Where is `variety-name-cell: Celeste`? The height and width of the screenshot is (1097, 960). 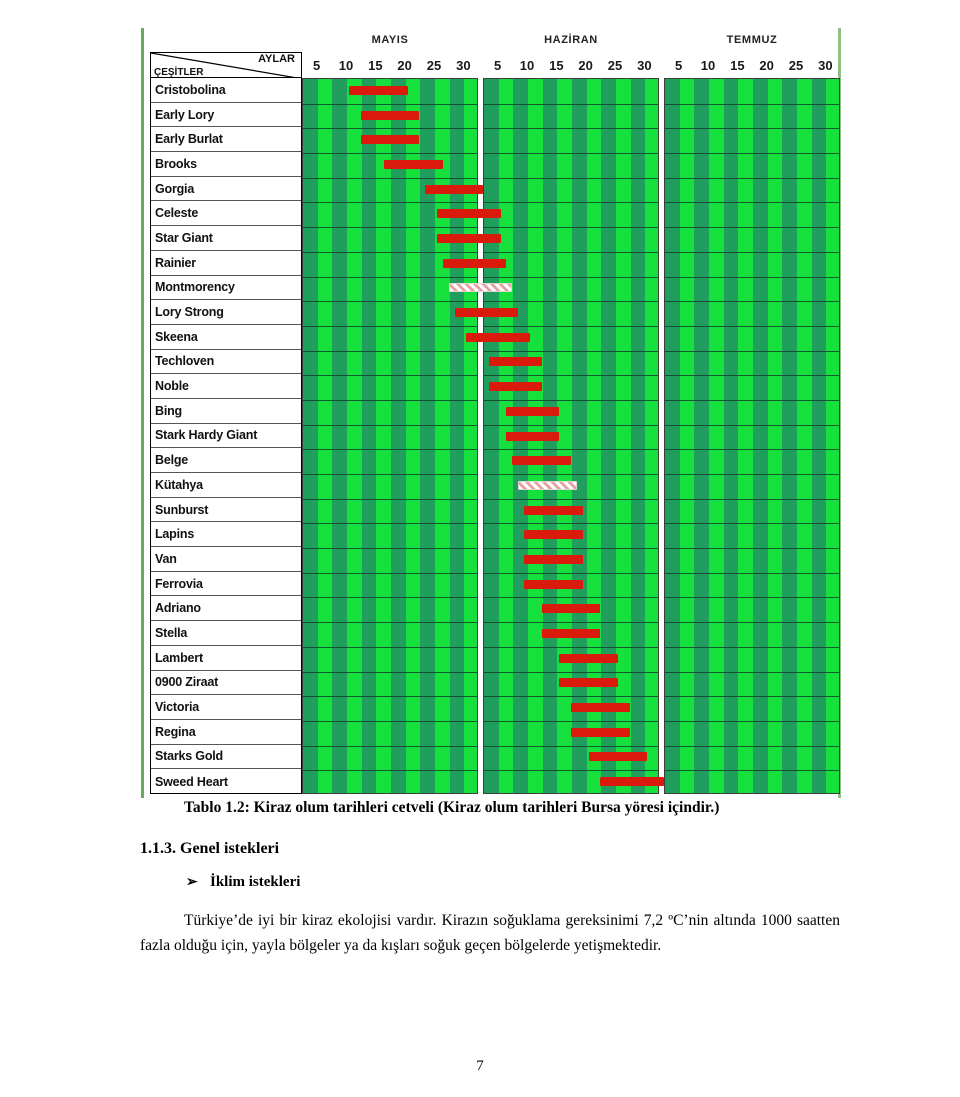 variety-name-cell: Celeste is located at coordinates (226, 214).